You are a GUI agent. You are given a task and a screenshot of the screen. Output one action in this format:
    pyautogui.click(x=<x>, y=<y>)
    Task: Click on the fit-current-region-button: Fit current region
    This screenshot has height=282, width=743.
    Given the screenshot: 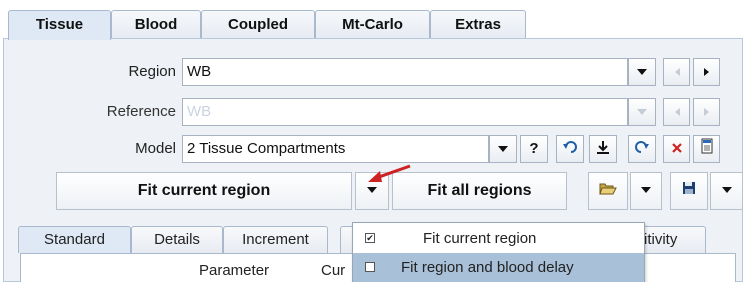 What is the action you would take?
    pyautogui.click(x=204, y=191)
    